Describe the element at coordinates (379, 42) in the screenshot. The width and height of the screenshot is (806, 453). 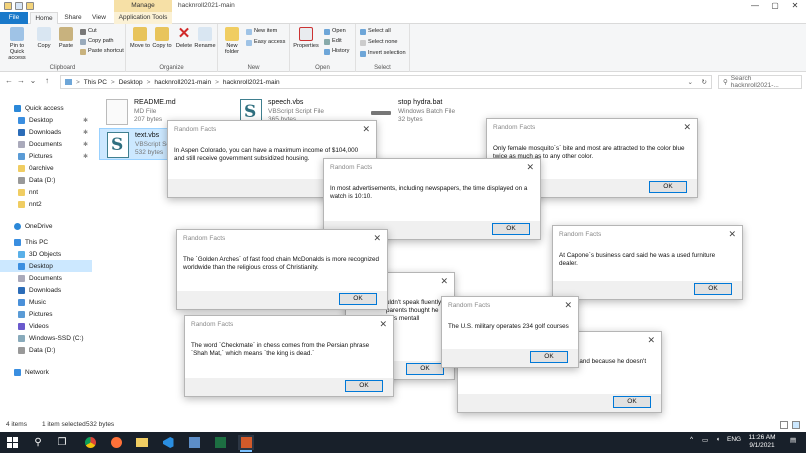
I see `select-none-button: Select none` at that location.